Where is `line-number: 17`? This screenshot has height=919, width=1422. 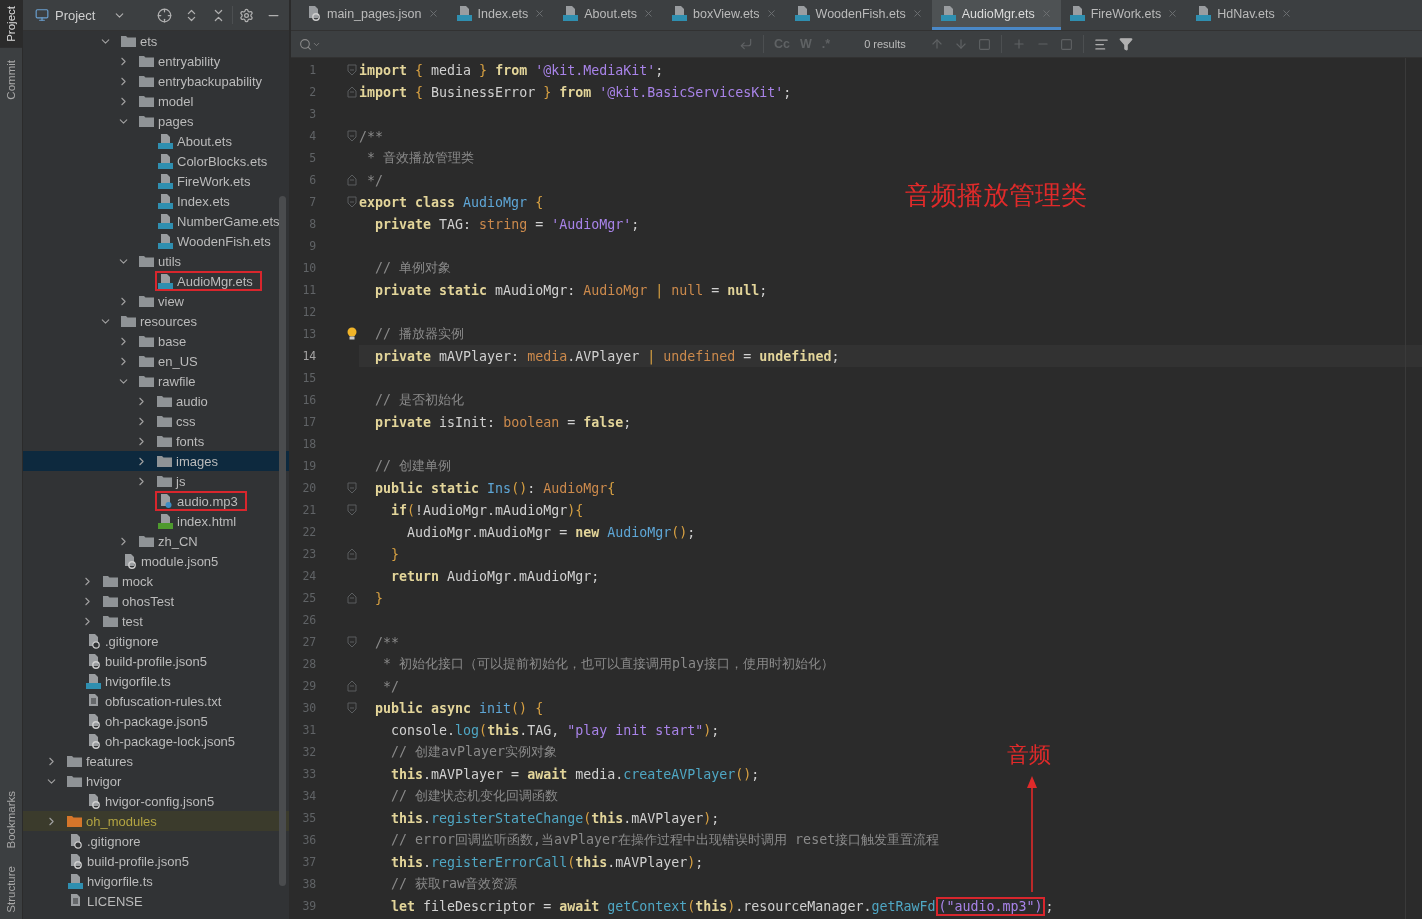 line-number: 17 is located at coordinates (309, 422).